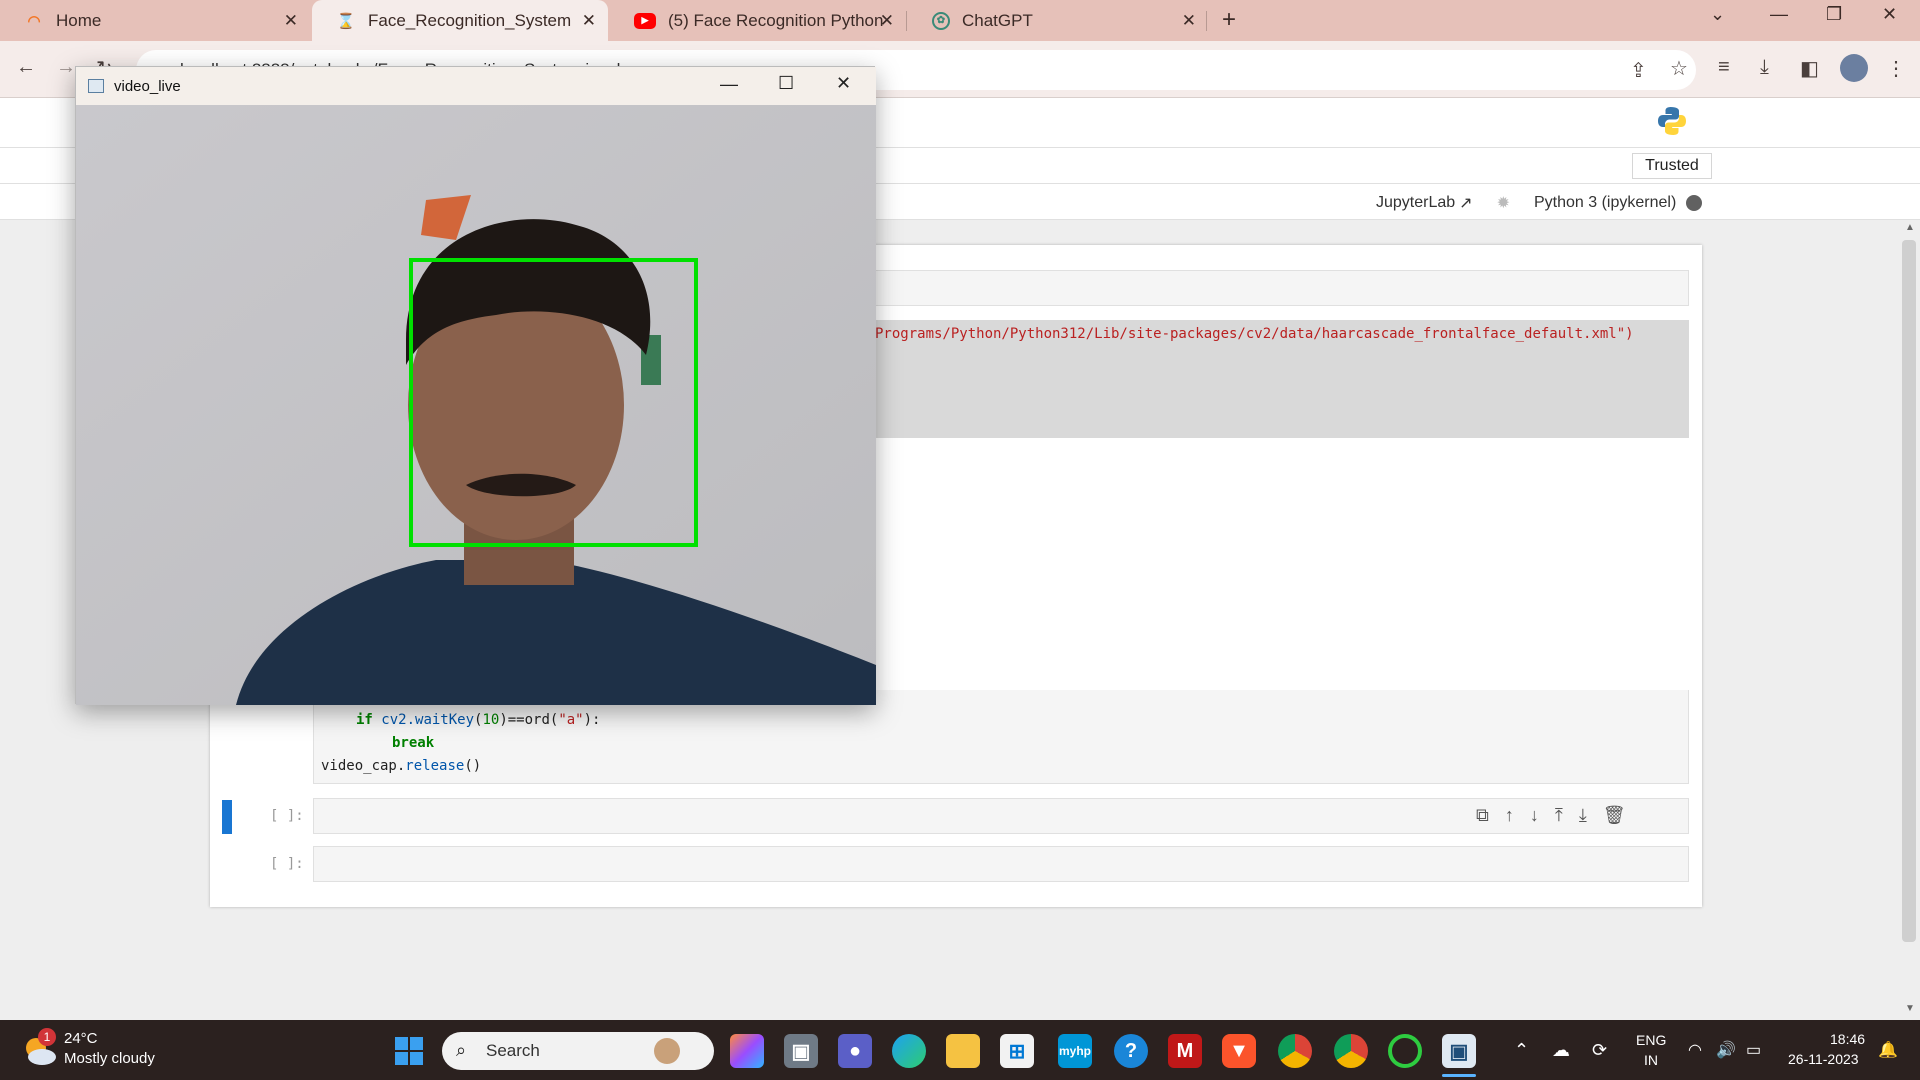 The image size is (1920, 1080). I want to click on cell-toolbar: ⧉ ↑ ↓ ⤒ ⤓ 🗑, so click(1551, 815).